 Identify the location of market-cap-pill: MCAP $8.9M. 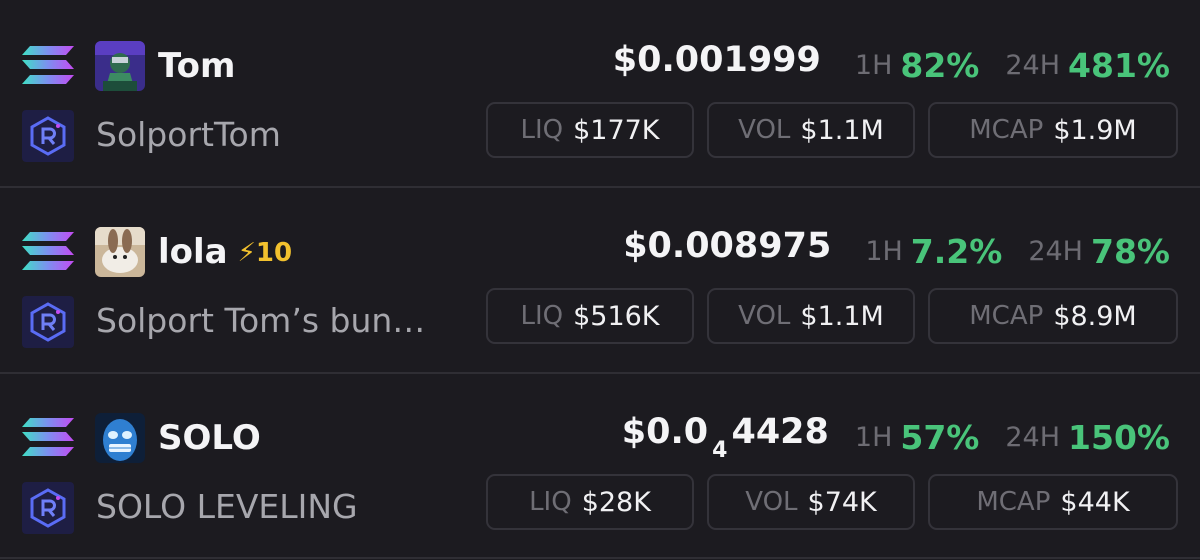
(1053, 316).